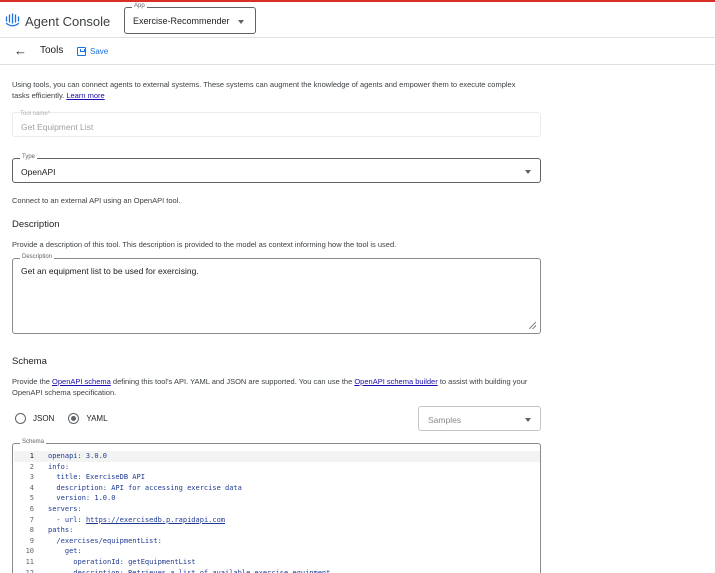 The width and height of the screenshot is (715, 573). I want to click on app-selector: App Exercise-Recommender, so click(190, 18).